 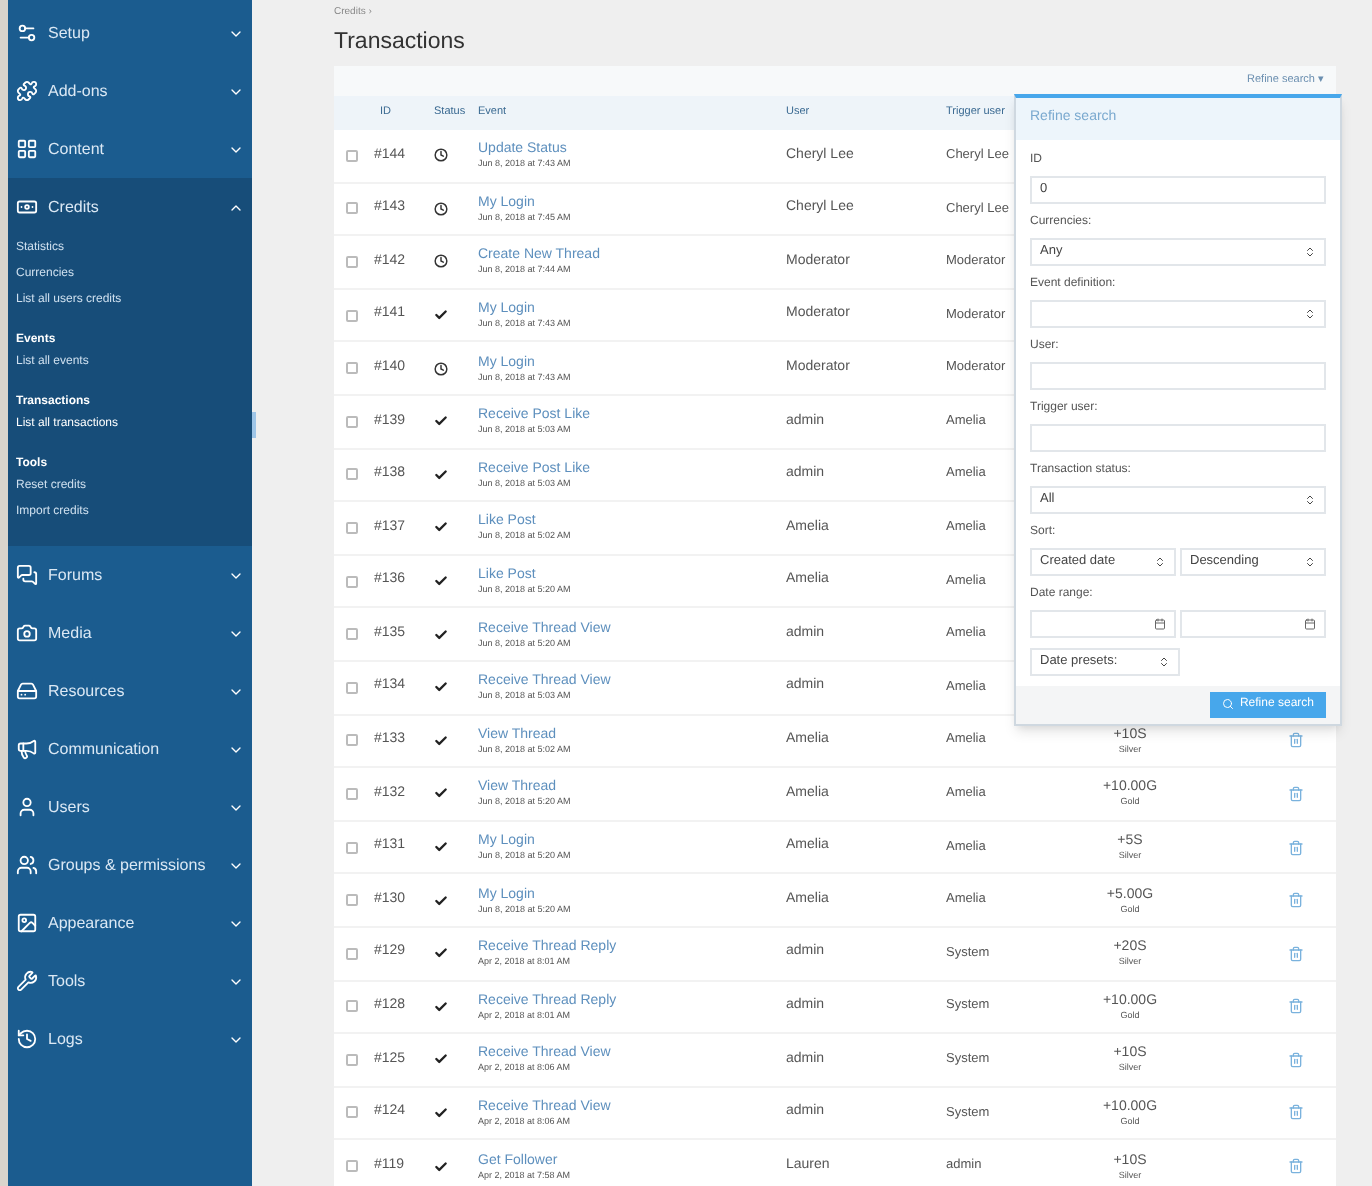 What do you see at coordinates (130, 1039) in the screenshot?
I see `sidebar-item: Logs` at bounding box center [130, 1039].